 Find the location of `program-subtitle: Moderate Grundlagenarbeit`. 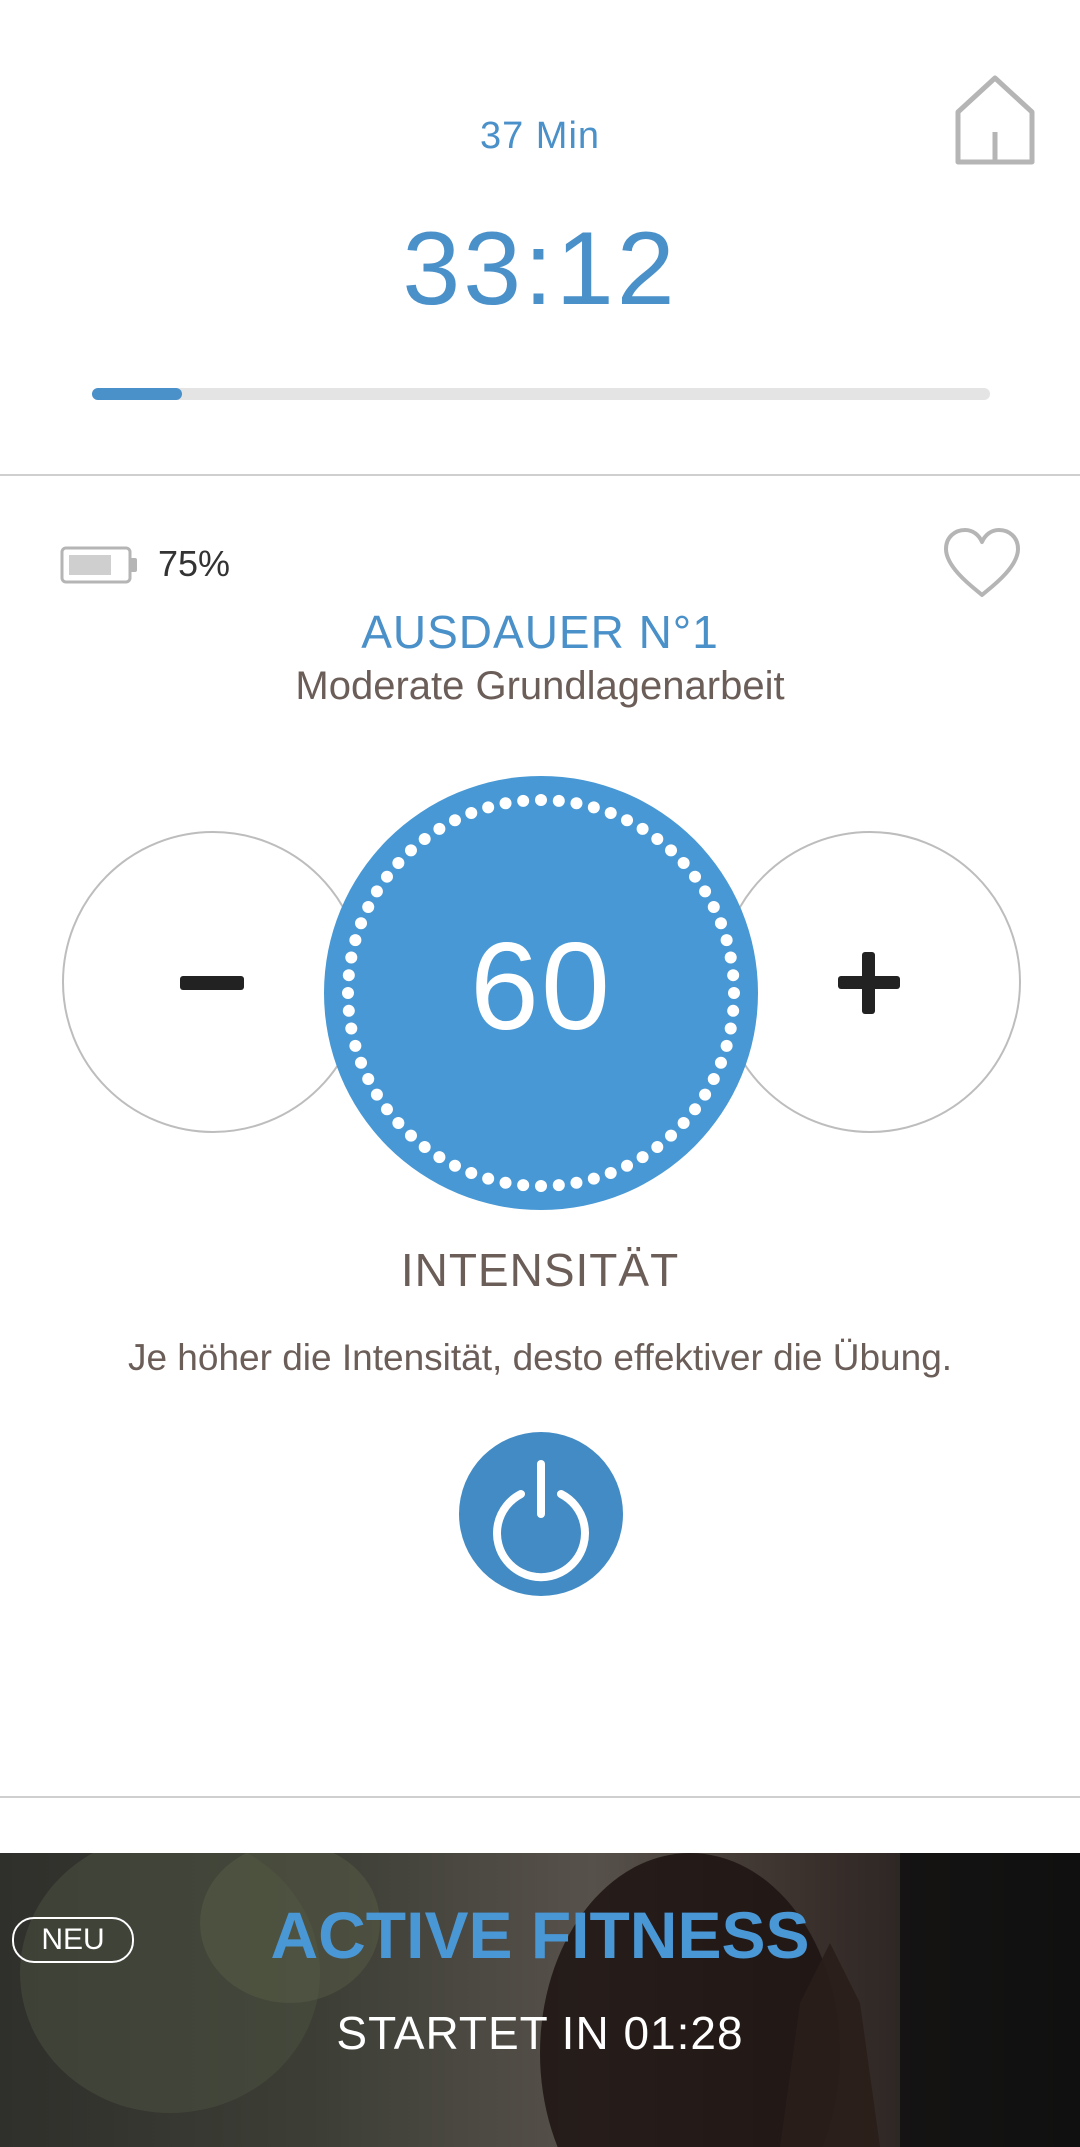

program-subtitle: Moderate Grundlagenarbeit is located at coordinates (540, 686).